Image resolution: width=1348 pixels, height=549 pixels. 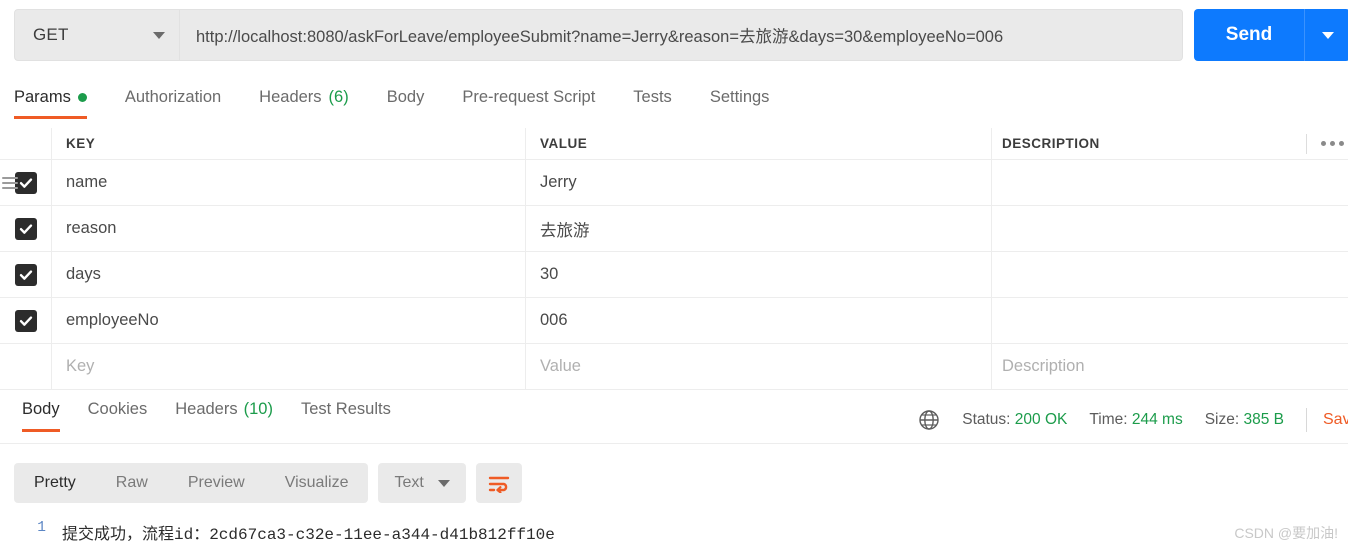 What do you see at coordinates (529, 97) in the screenshot?
I see `tab-pre-request-script-label: Pre-request Script` at bounding box center [529, 97].